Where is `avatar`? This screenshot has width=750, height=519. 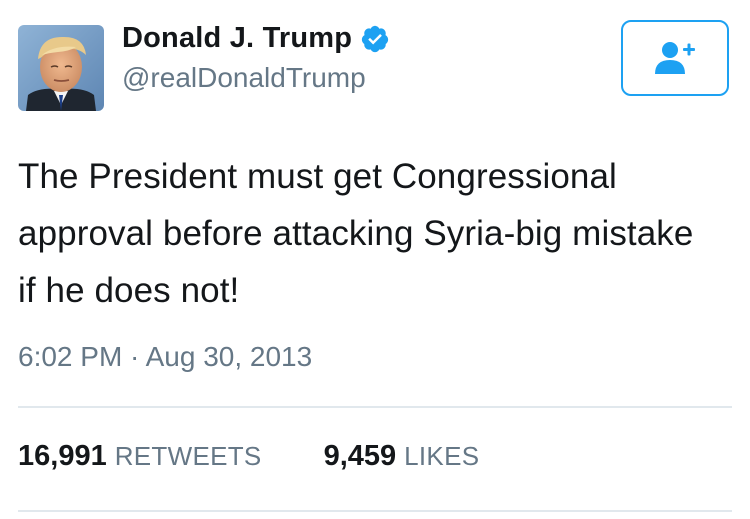 avatar is located at coordinates (61, 68).